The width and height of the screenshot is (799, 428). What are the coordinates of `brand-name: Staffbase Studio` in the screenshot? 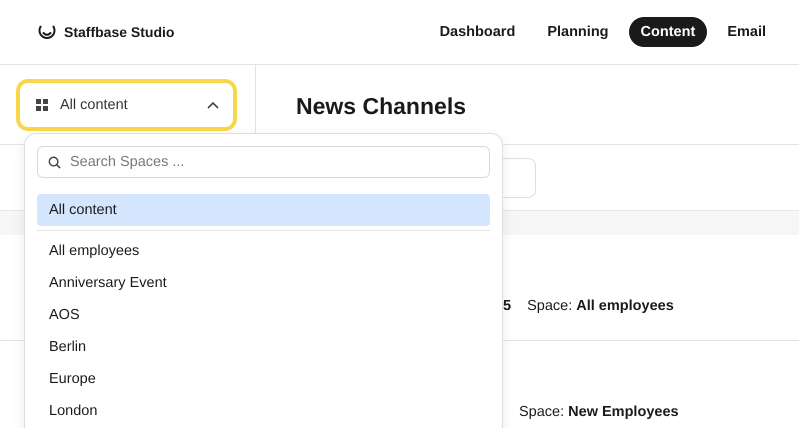 It's located at (119, 32).